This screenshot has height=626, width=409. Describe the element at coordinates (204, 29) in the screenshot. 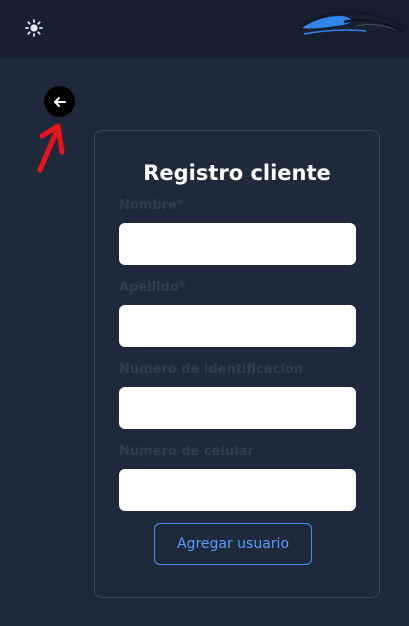

I see `top-bar` at that location.